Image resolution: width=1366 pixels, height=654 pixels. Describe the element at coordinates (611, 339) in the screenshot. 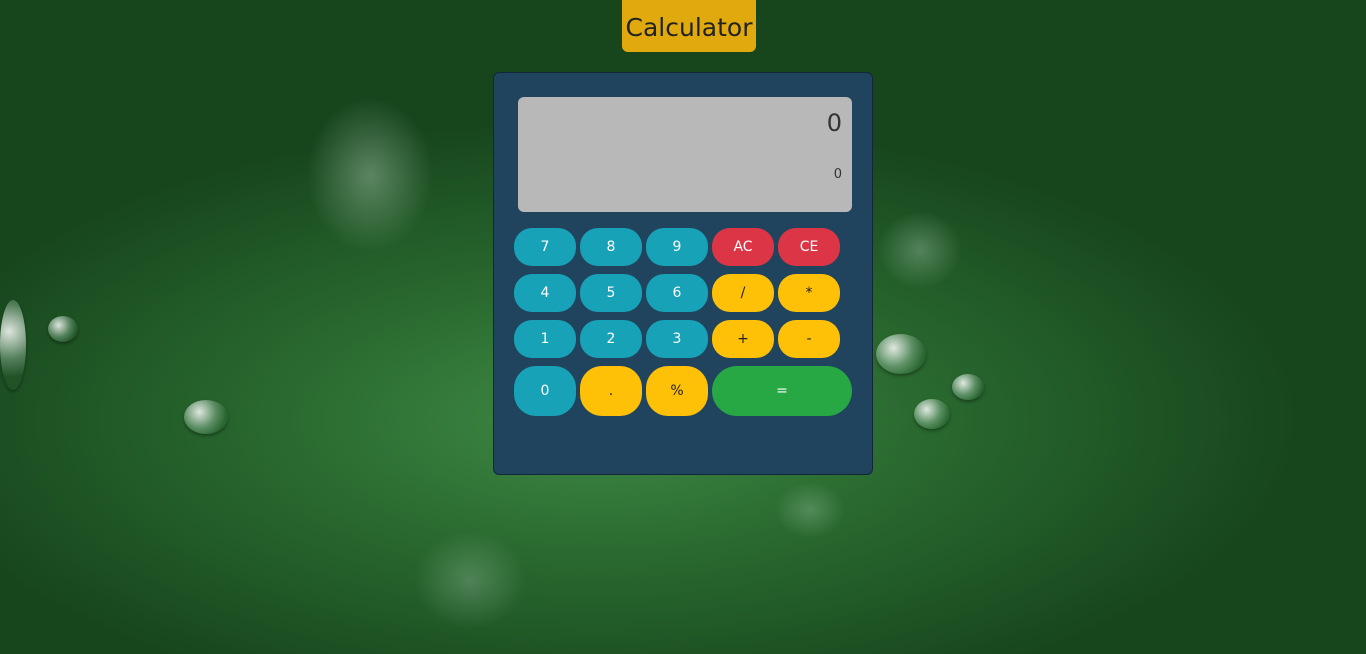

I see `key-2-button: 2` at that location.